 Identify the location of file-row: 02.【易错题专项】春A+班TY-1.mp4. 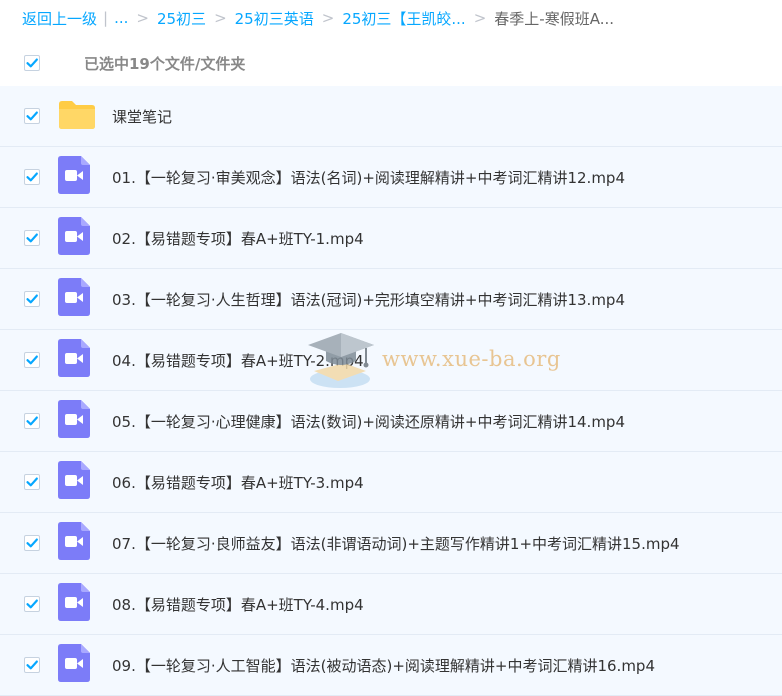
(391, 238).